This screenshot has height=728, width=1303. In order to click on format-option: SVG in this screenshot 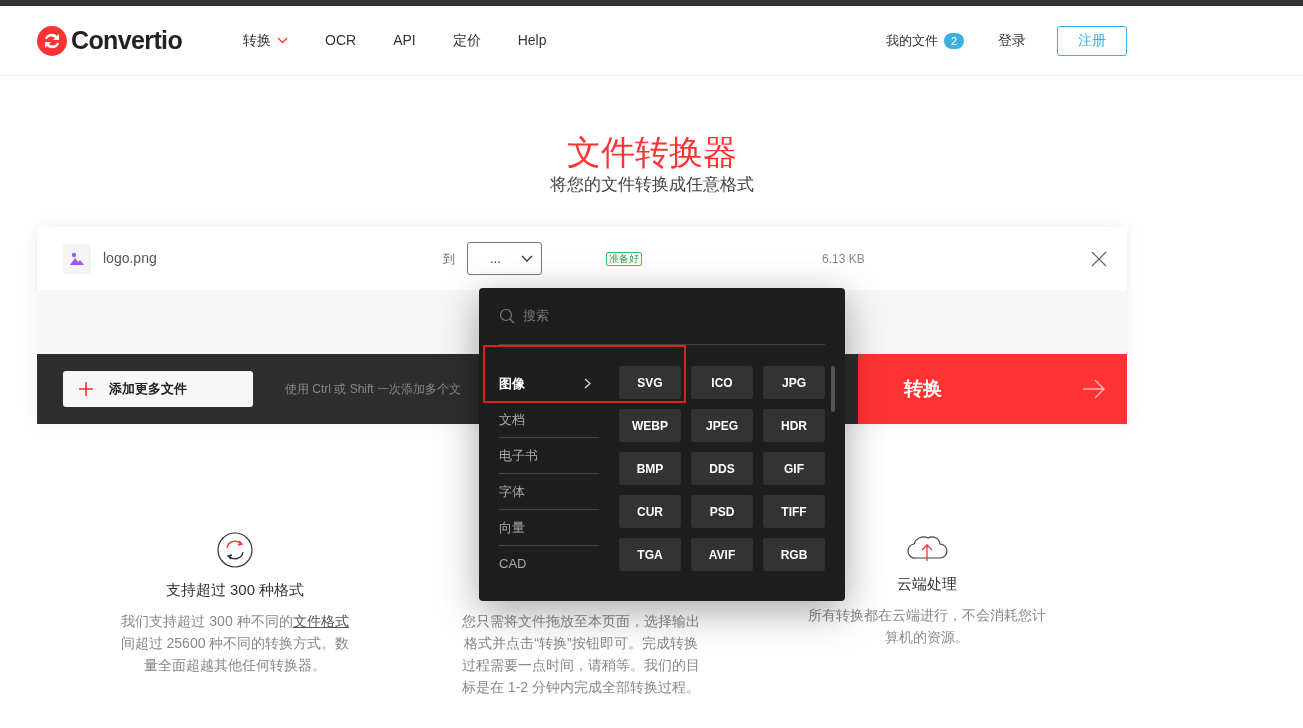, I will do `click(650, 382)`.